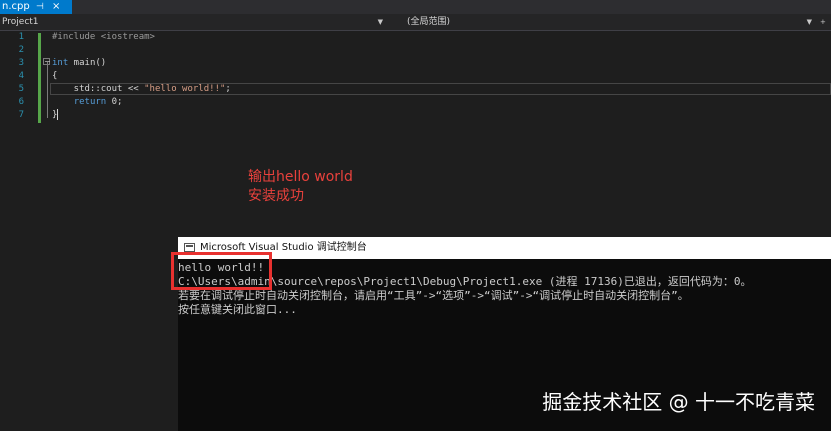 Image resolution: width=831 pixels, height=431 pixels. What do you see at coordinates (276, 196) in the screenshot?
I see `annotation-line-2: 安装成功` at bounding box center [276, 196].